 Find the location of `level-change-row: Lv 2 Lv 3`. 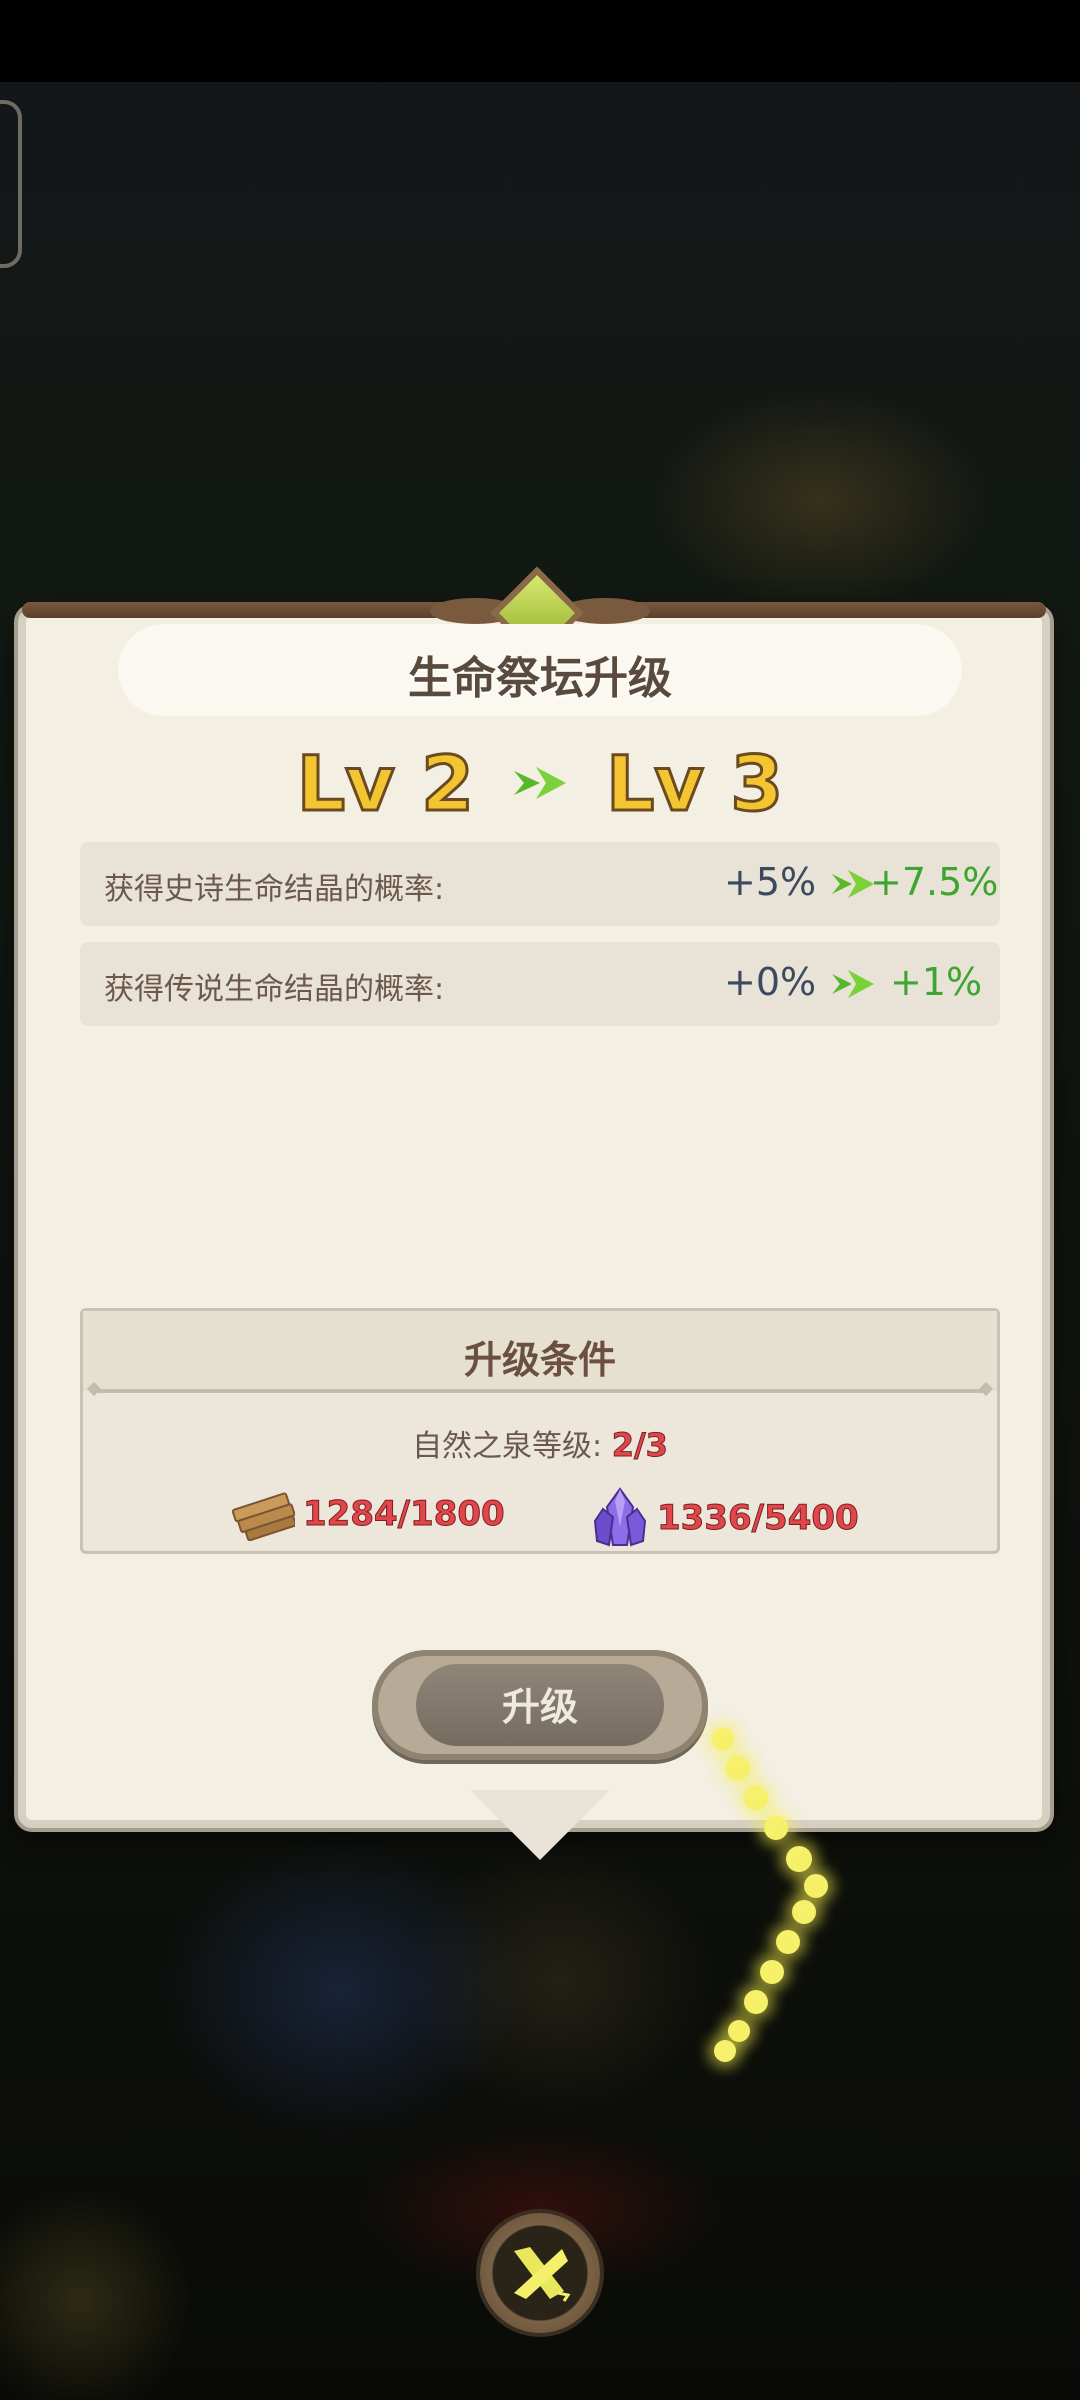

level-change-row: Lv 2 Lv 3 is located at coordinates (540, 783).